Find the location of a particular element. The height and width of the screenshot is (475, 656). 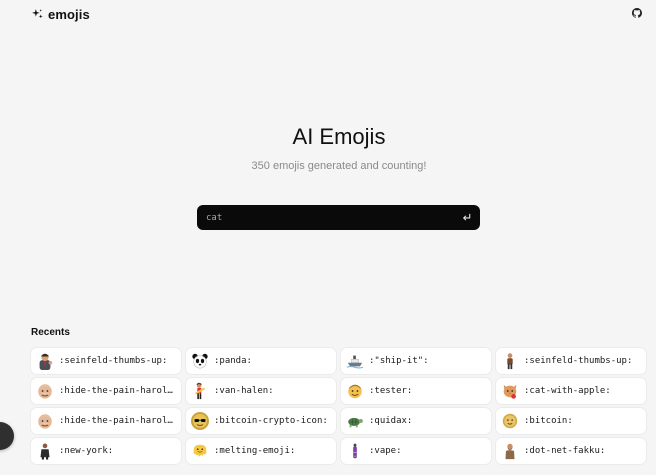

recent-emoji-card: :bitcoin-crypto-icon: is located at coordinates (261, 421).